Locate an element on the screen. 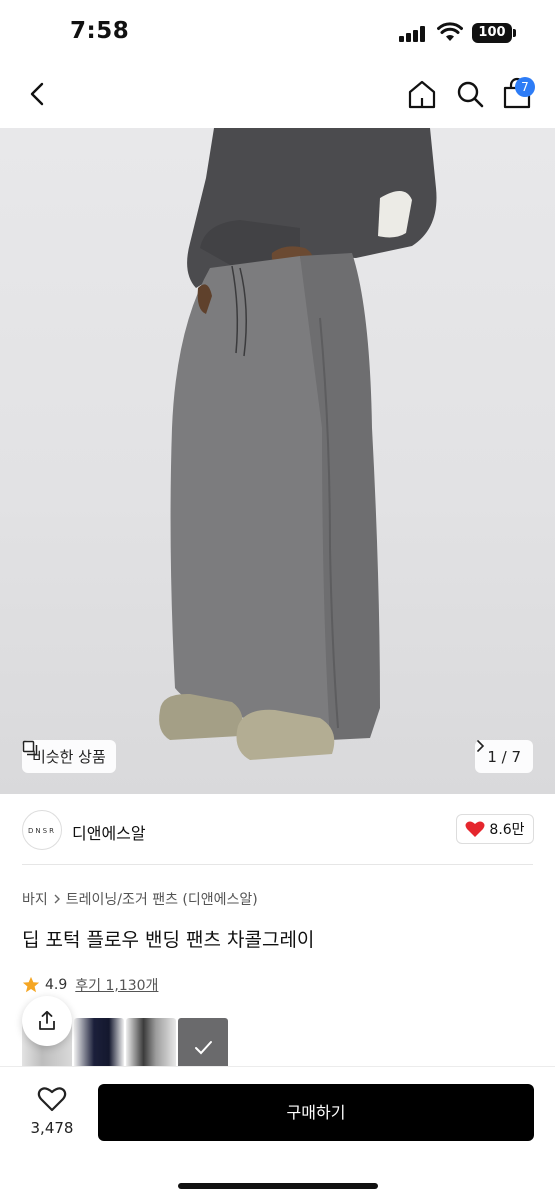  top-nav: 7 is located at coordinates (277, 95).